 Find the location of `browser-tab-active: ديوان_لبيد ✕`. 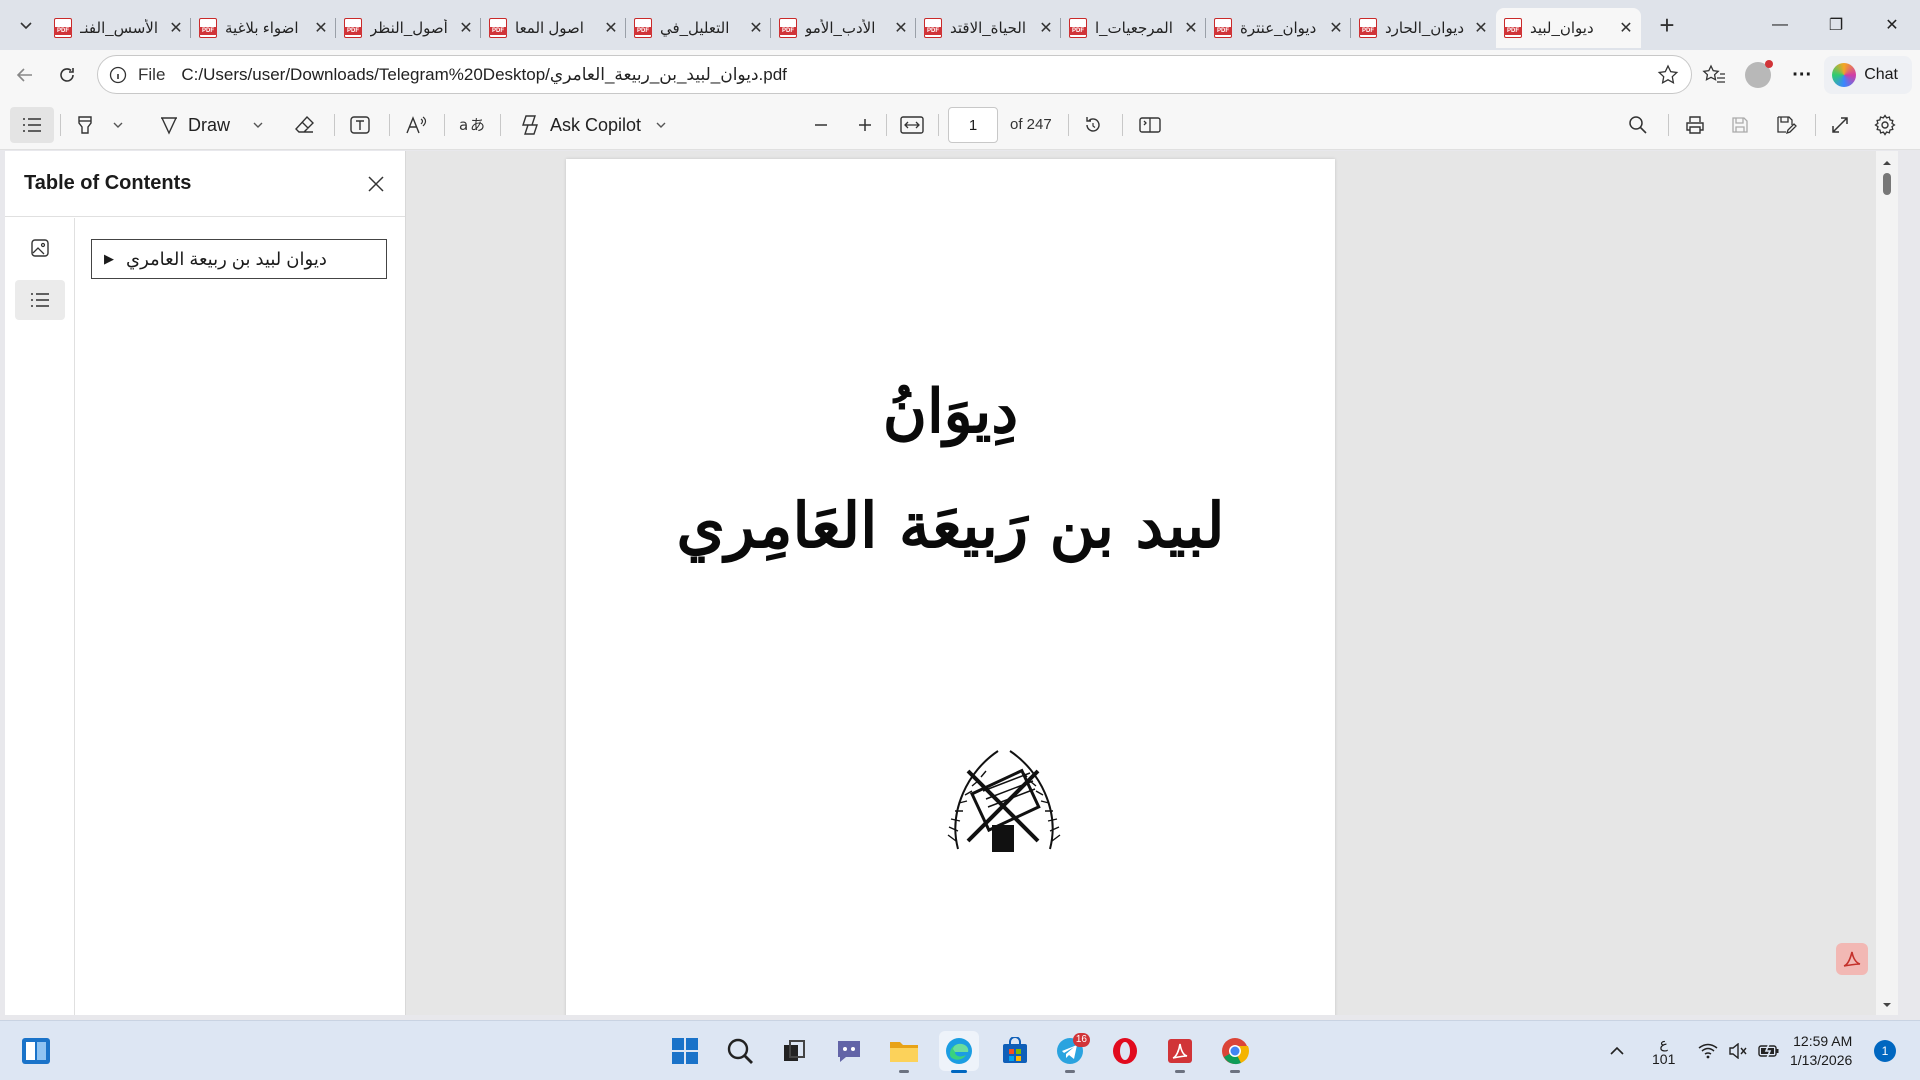

browser-tab-active: ديوان_لبيد ✕ is located at coordinates (1568, 28).